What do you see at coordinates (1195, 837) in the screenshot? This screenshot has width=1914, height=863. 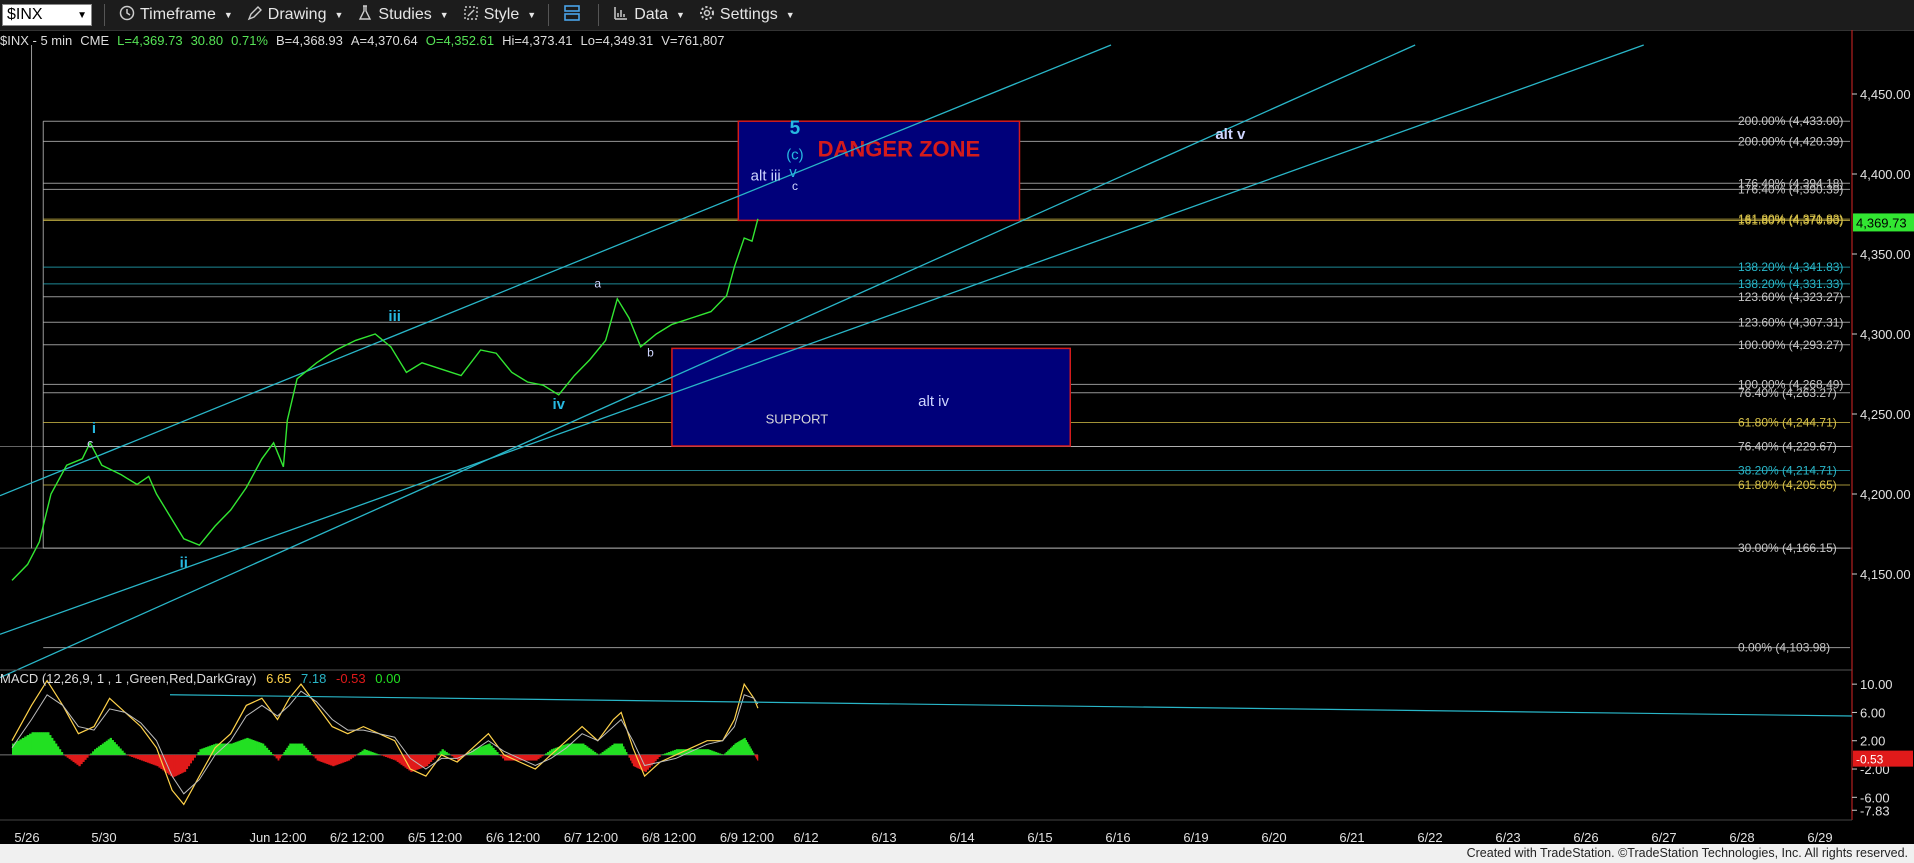 I see `x-tick-label: 6/19` at bounding box center [1195, 837].